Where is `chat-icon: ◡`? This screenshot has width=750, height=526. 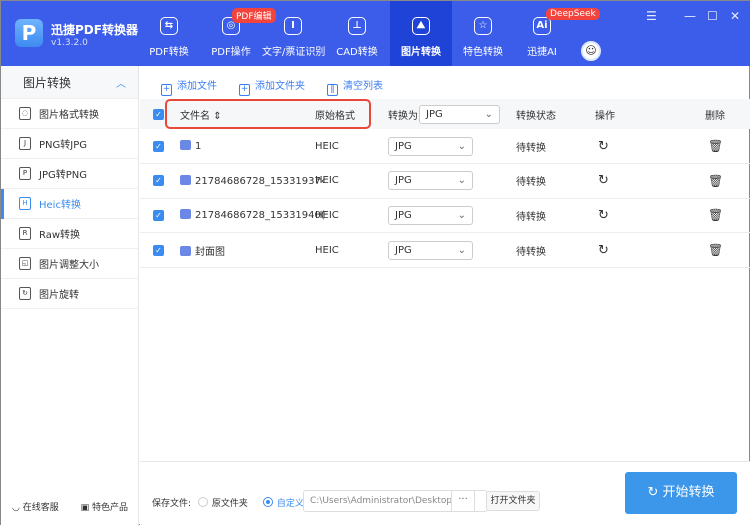 chat-icon: ◡ is located at coordinates (17, 507).